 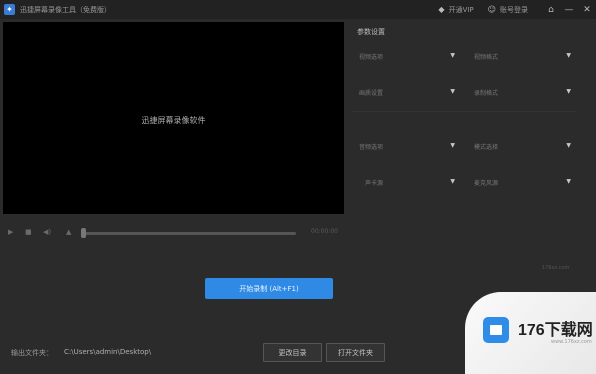 What do you see at coordinates (371, 57) in the screenshot?
I see `field-label: 视频选项` at bounding box center [371, 57].